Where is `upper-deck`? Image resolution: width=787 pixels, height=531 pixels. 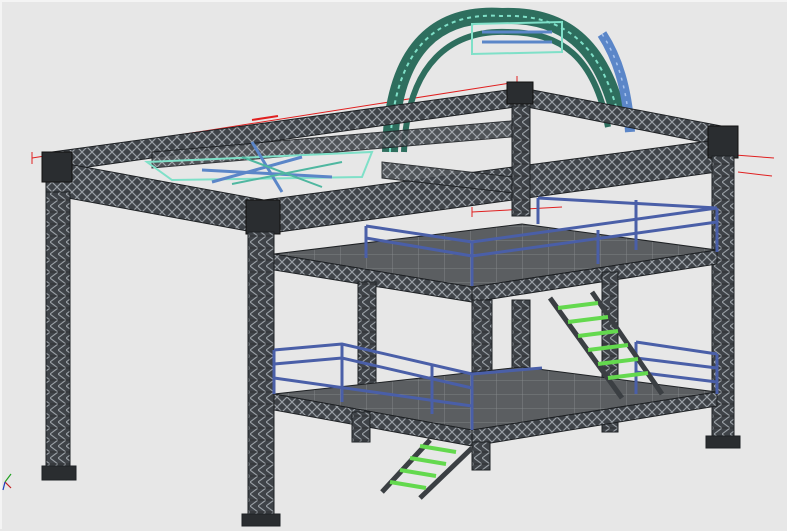 upper-deck is located at coordinates (495, 263).